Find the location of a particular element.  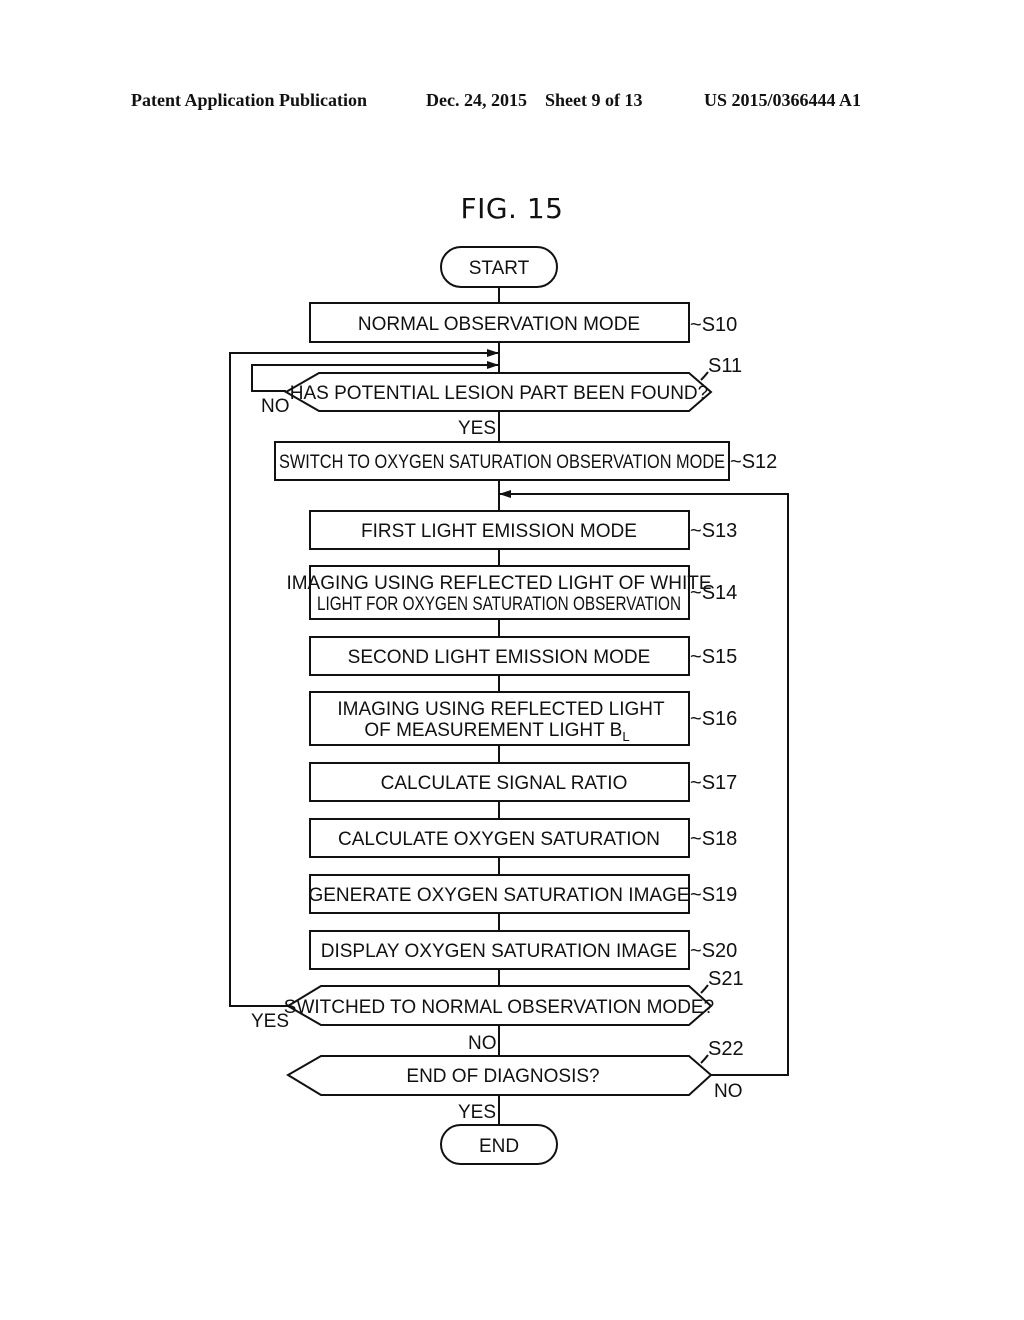

step-s10: NORMAL OBSERVATION MODE ~S10 is located at coordinates (523, 322).